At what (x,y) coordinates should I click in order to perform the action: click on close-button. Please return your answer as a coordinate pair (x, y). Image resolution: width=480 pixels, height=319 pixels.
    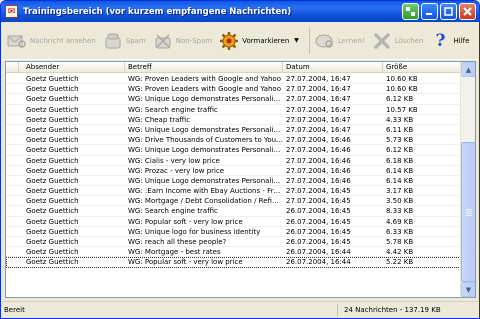
    Looking at the image, I should click on (467, 11).